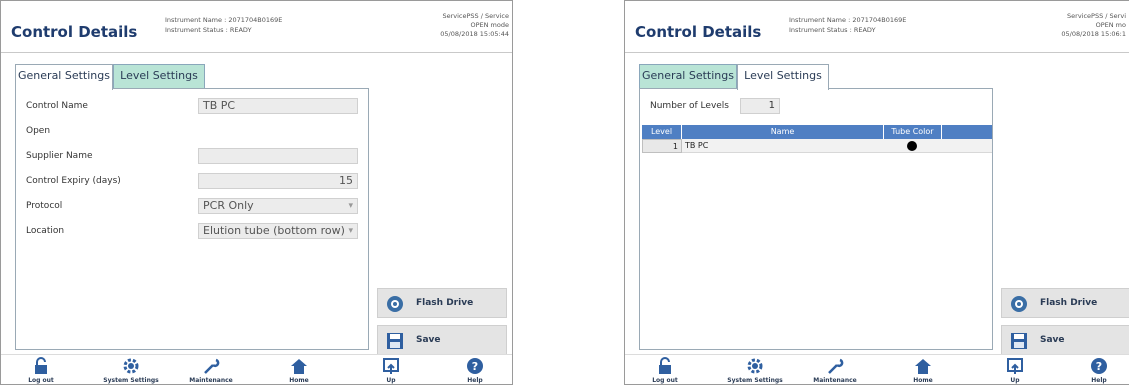 The width and height of the screenshot is (1129, 385). Describe the element at coordinates (73, 181) in the screenshot. I see `control-expiry-label: Control Expiry (days)` at that location.